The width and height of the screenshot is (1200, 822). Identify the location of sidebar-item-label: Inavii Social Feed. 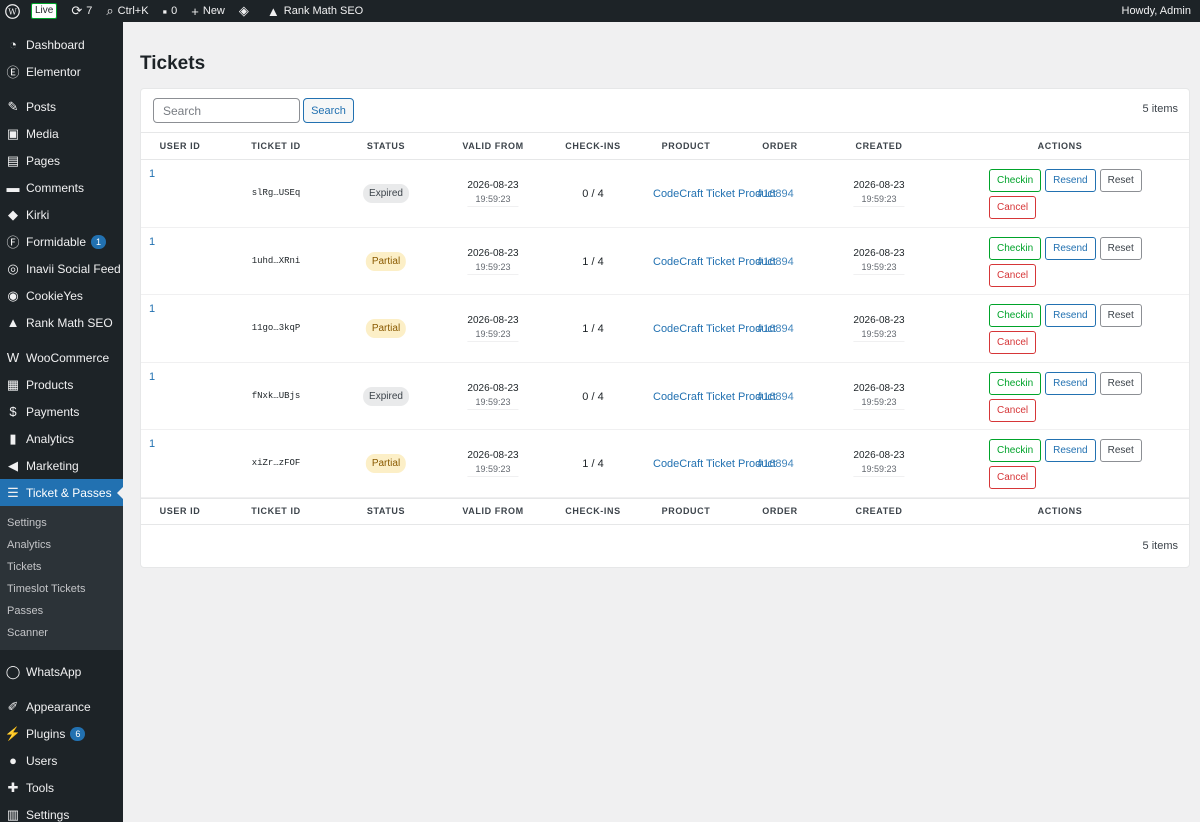
(73, 268).